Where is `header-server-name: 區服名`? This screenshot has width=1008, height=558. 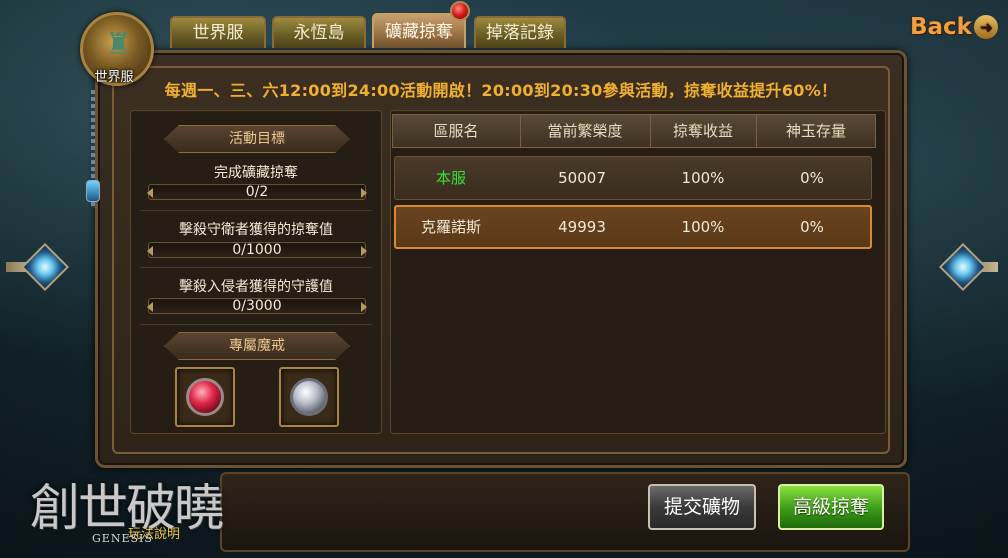 header-server-name: 區服名 is located at coordinates (456, 131).